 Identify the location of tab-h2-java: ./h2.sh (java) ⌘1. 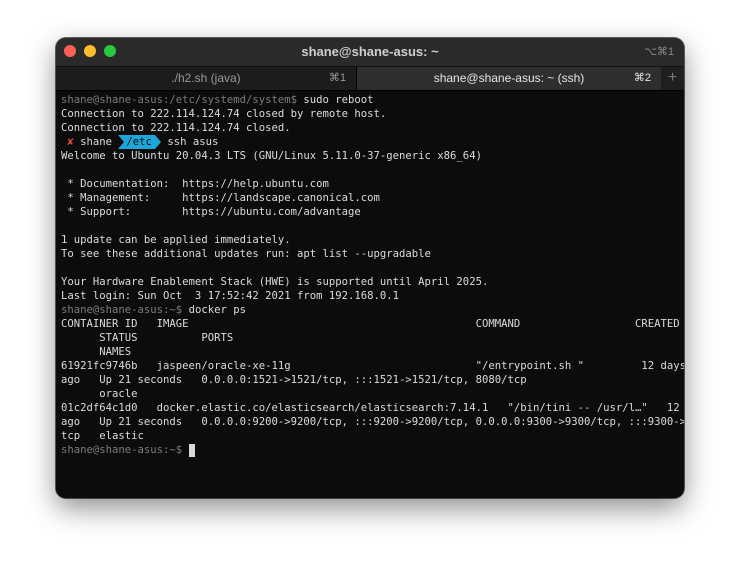
(206, 78).